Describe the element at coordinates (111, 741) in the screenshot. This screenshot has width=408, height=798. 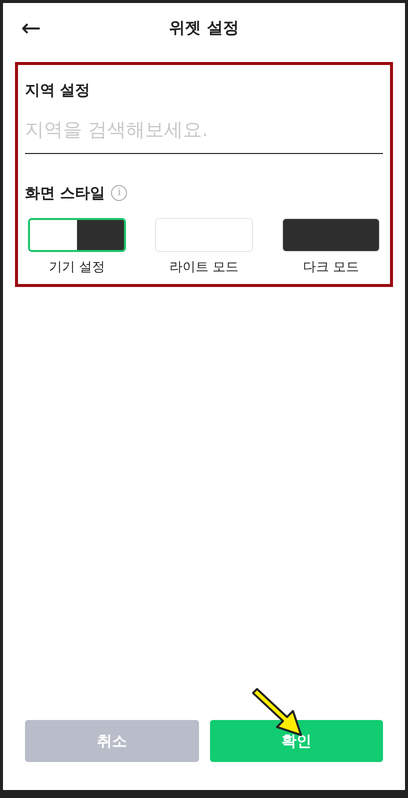
I see `cancel-button: 취소` at that location.